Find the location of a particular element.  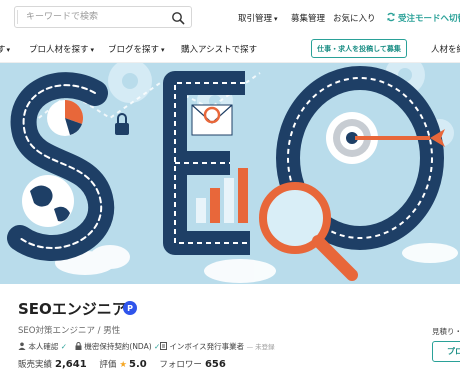

seller-name: SEOエンジニア is located at coordinates (72, 309).